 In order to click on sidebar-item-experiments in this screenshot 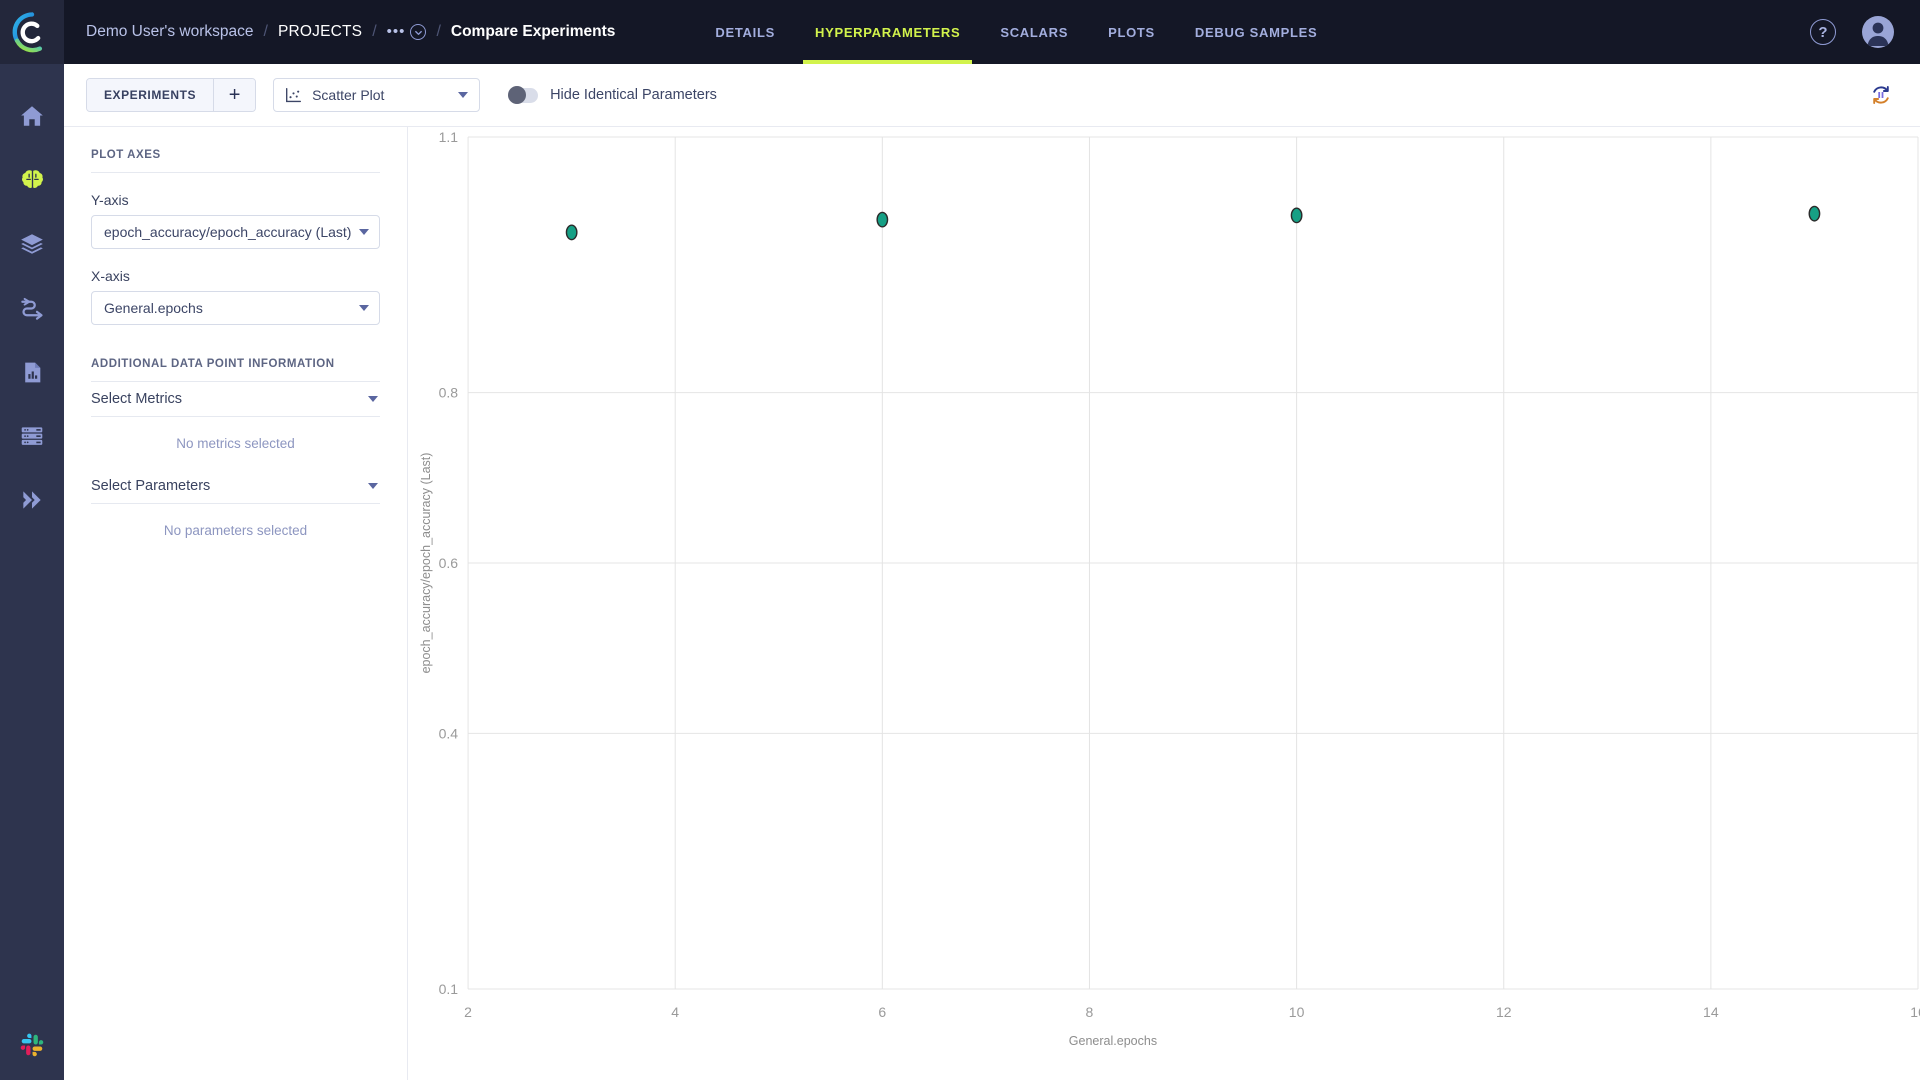, I will do `click(32, 180)`.